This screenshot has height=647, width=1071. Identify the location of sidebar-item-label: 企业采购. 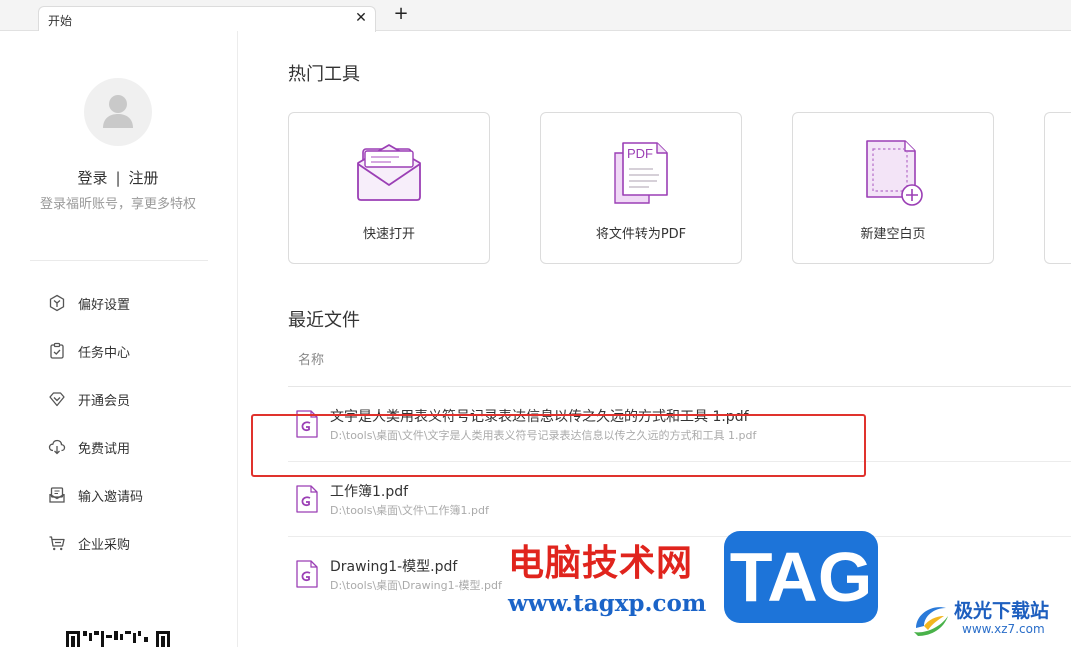
(104, 545).